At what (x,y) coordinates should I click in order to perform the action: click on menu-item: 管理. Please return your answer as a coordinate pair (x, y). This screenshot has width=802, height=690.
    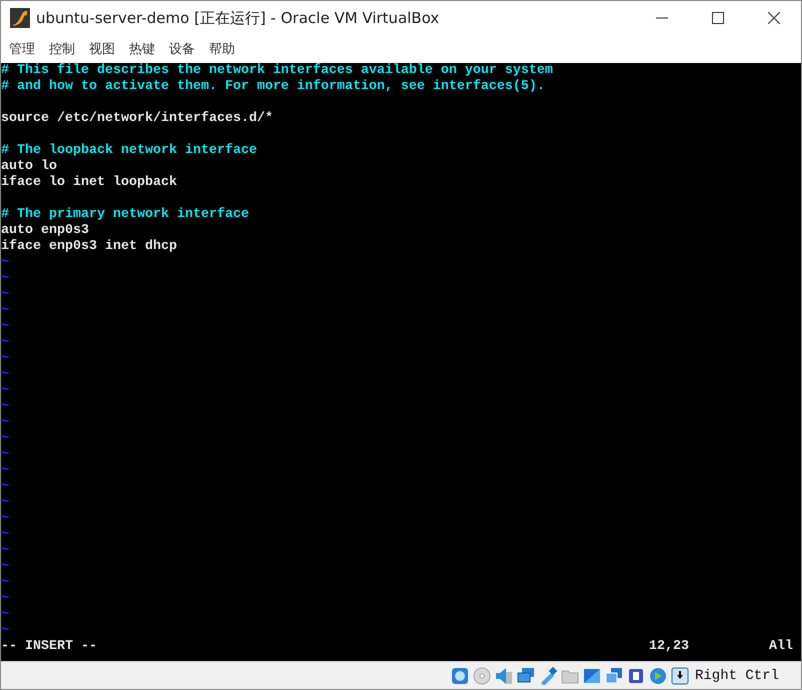
    Looking at the image, I should click on (22, 49).